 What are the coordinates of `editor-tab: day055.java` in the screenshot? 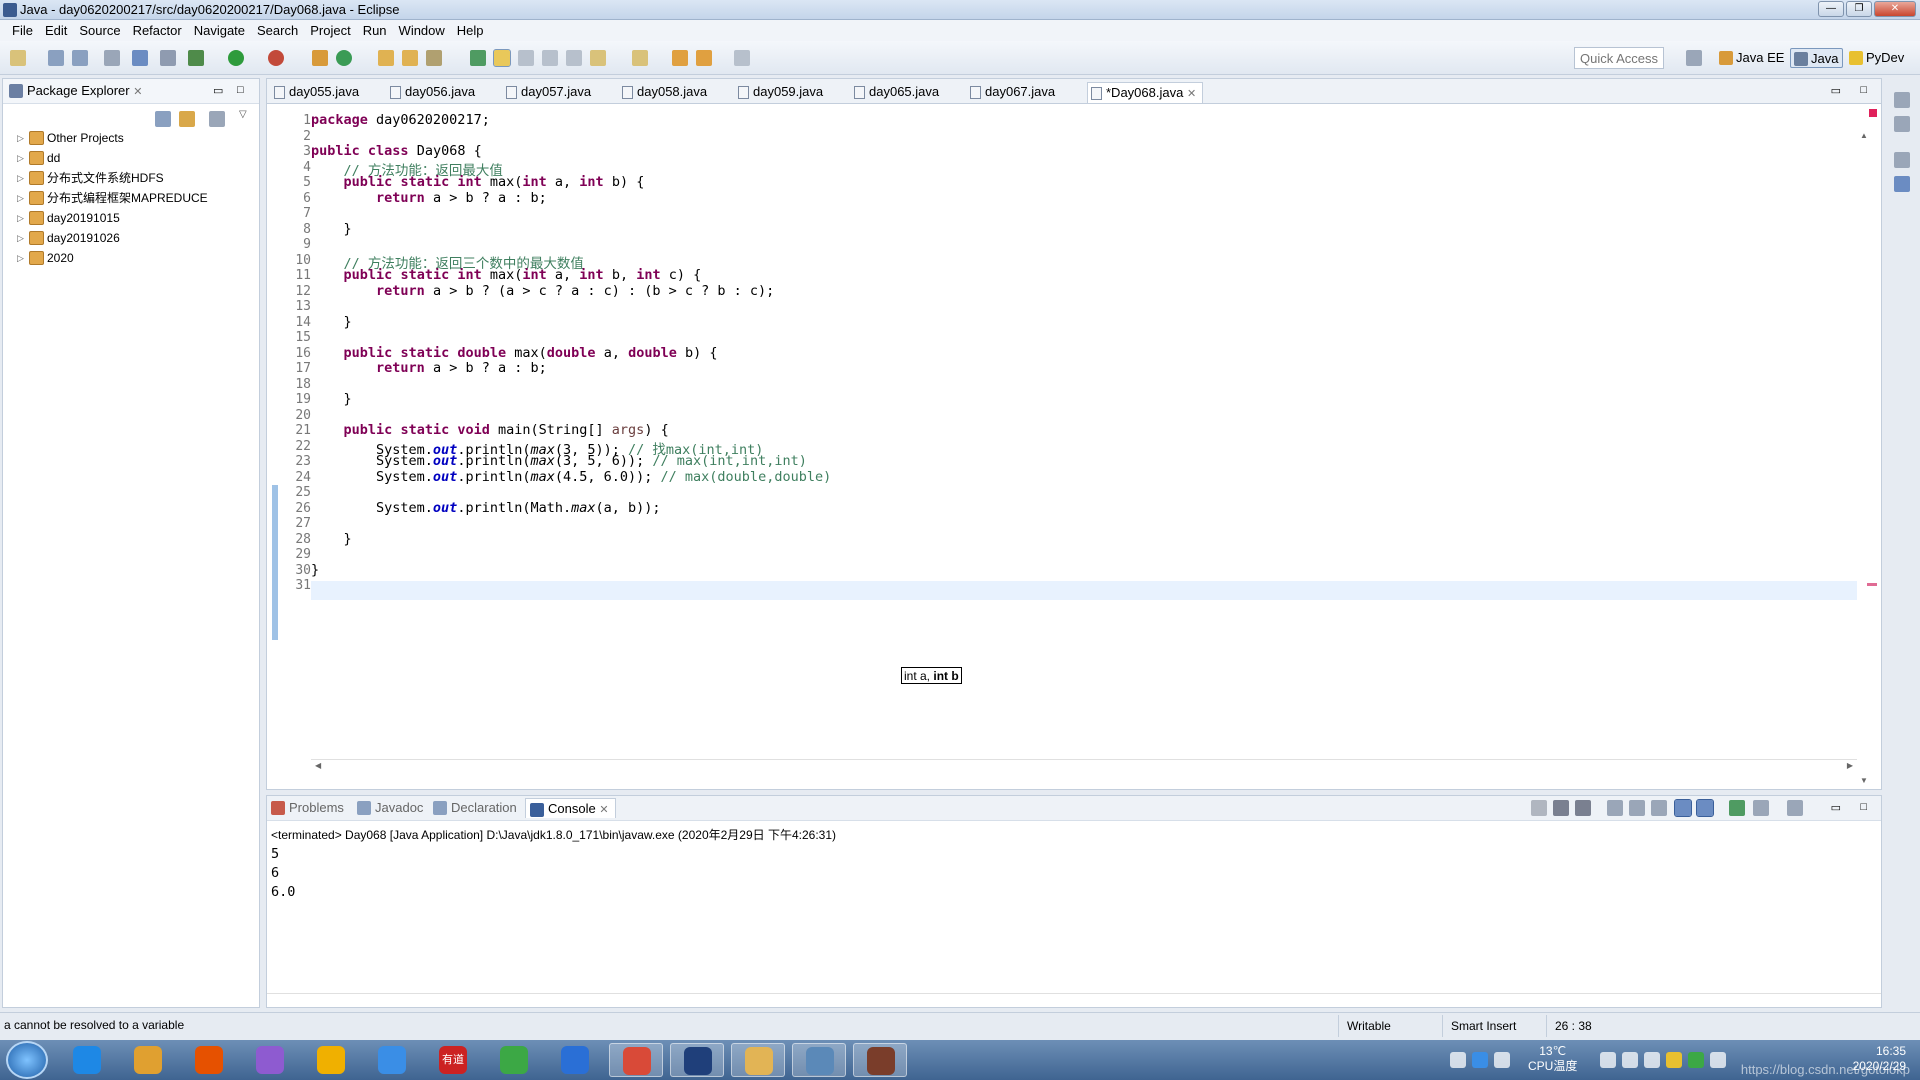 It's located at (318, 92).